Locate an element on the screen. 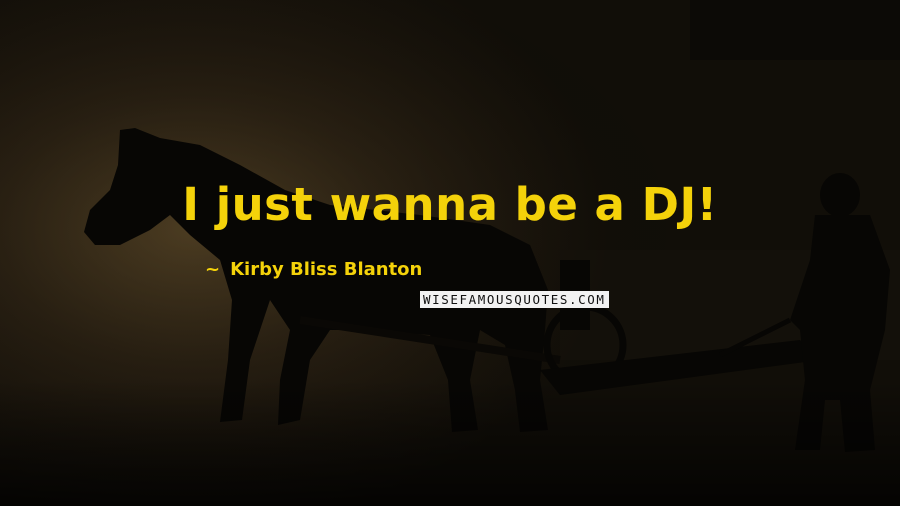 This screenshot has height=506, width=900. watermark-logo: WISEFAMOUSQUOTES.COM is located at coordinates (514, 299).